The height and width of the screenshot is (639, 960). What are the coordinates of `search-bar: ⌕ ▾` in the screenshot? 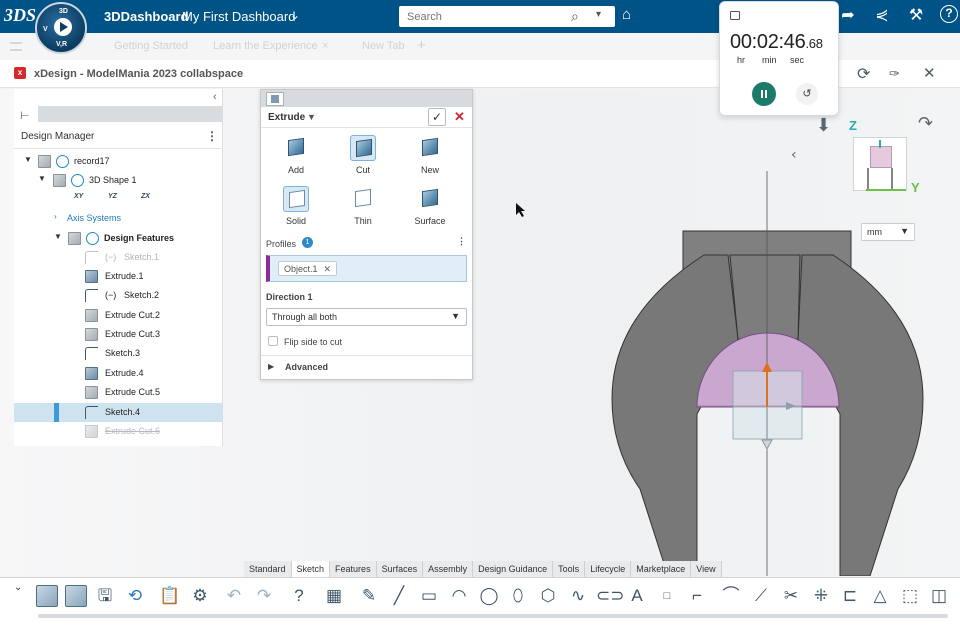 It's located at (507, 16).